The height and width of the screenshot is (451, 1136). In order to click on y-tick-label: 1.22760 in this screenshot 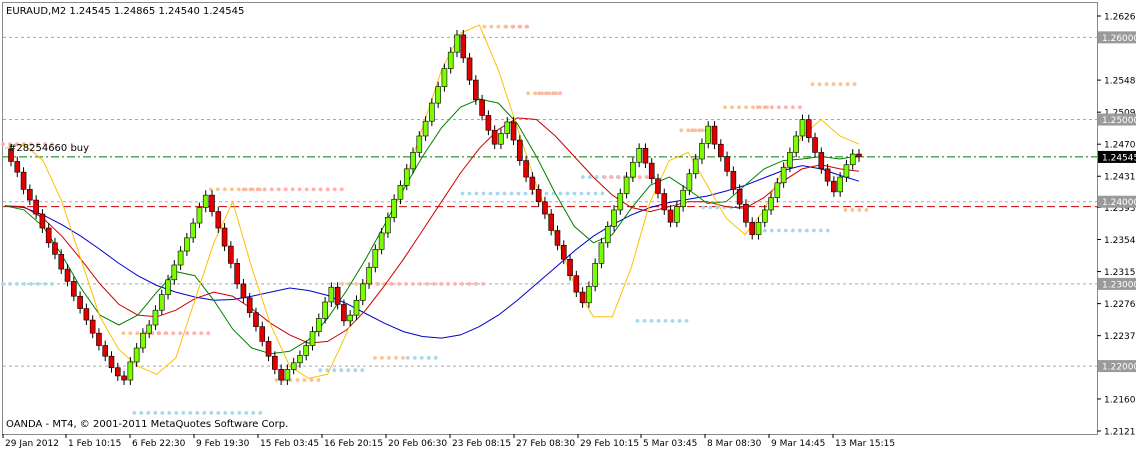, I will do `click(1120, 305)`.